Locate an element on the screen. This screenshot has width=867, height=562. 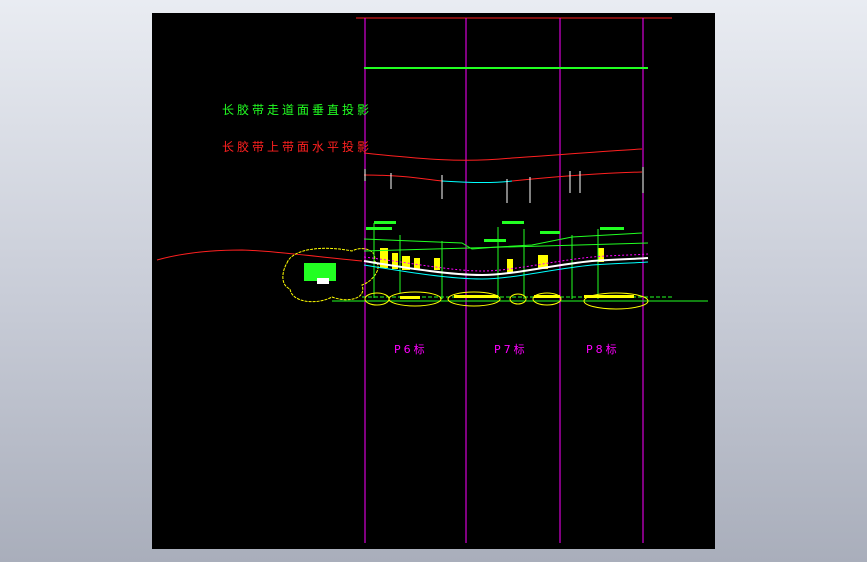
section-label-p6: P6标 is located at coordinates (411, 349).